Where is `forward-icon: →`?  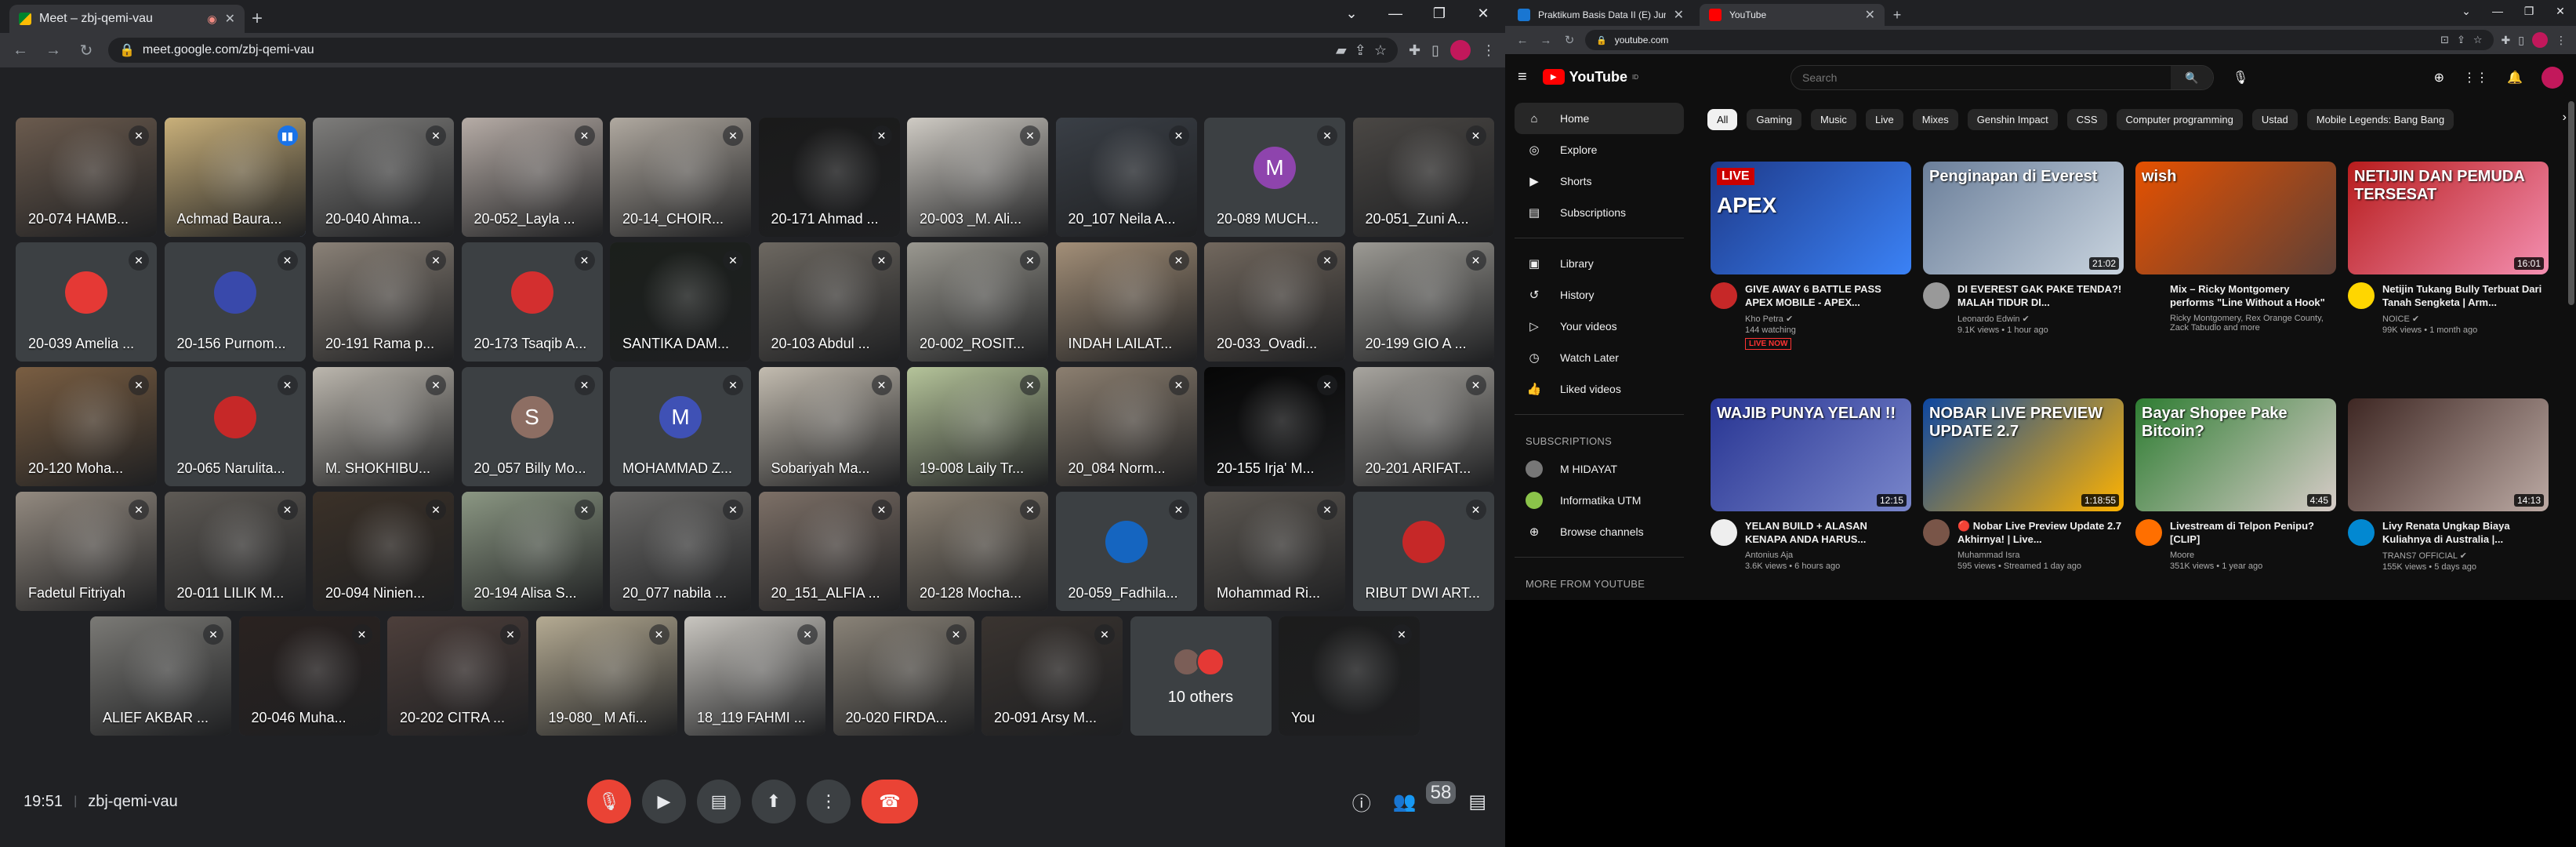 forward-icon: → is located at coordinates (53, 51).